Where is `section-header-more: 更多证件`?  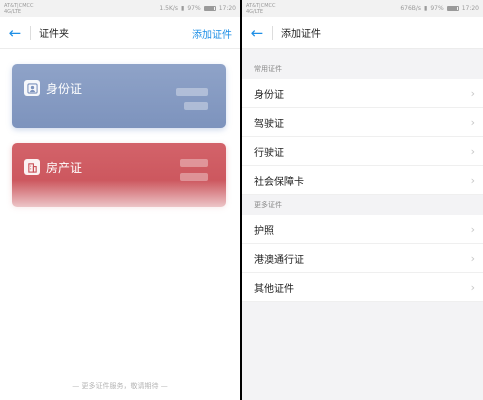
section-header-more: 更多证件 is located at coordinates (268, 205).